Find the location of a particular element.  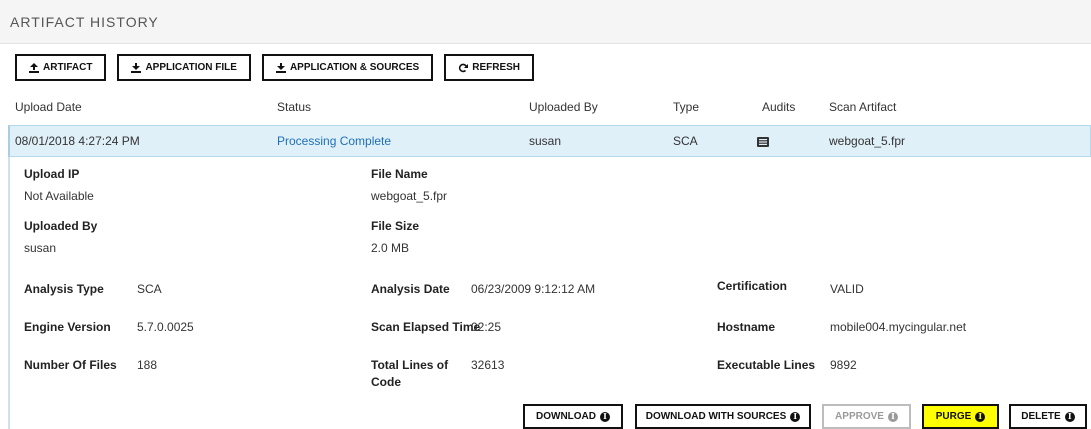

approve-label: APPROVE is located at coordinates (859, 416).